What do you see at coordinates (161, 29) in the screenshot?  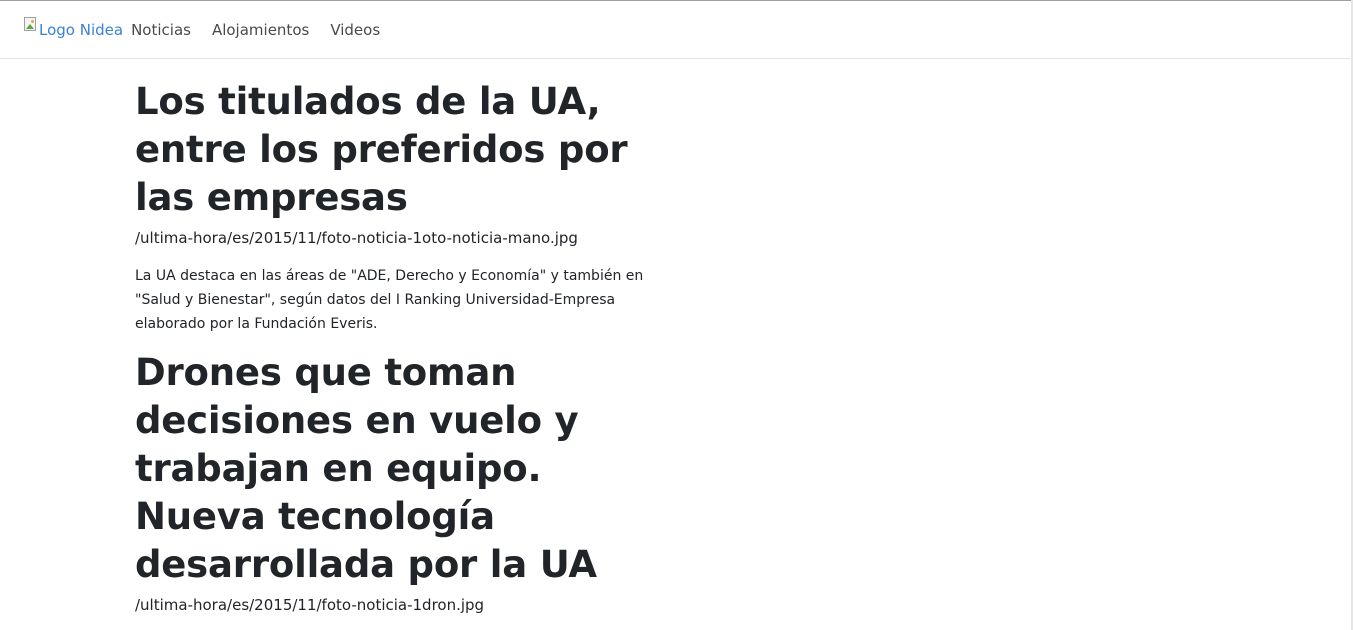 I see `nav-link-noticias: Noticias` at bounding box center [161, 29].